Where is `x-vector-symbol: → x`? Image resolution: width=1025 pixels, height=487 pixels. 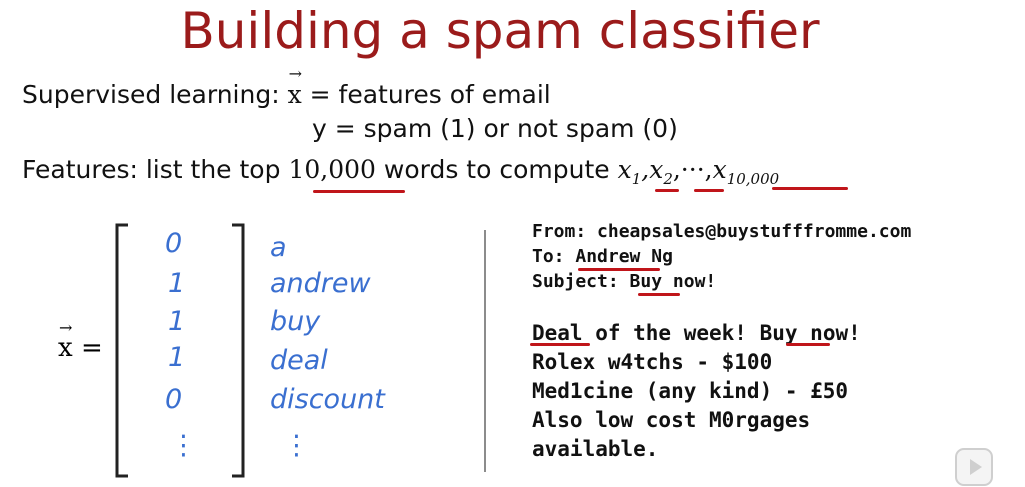
x-vector-symbol: → x is located at coordinates (294, 86).